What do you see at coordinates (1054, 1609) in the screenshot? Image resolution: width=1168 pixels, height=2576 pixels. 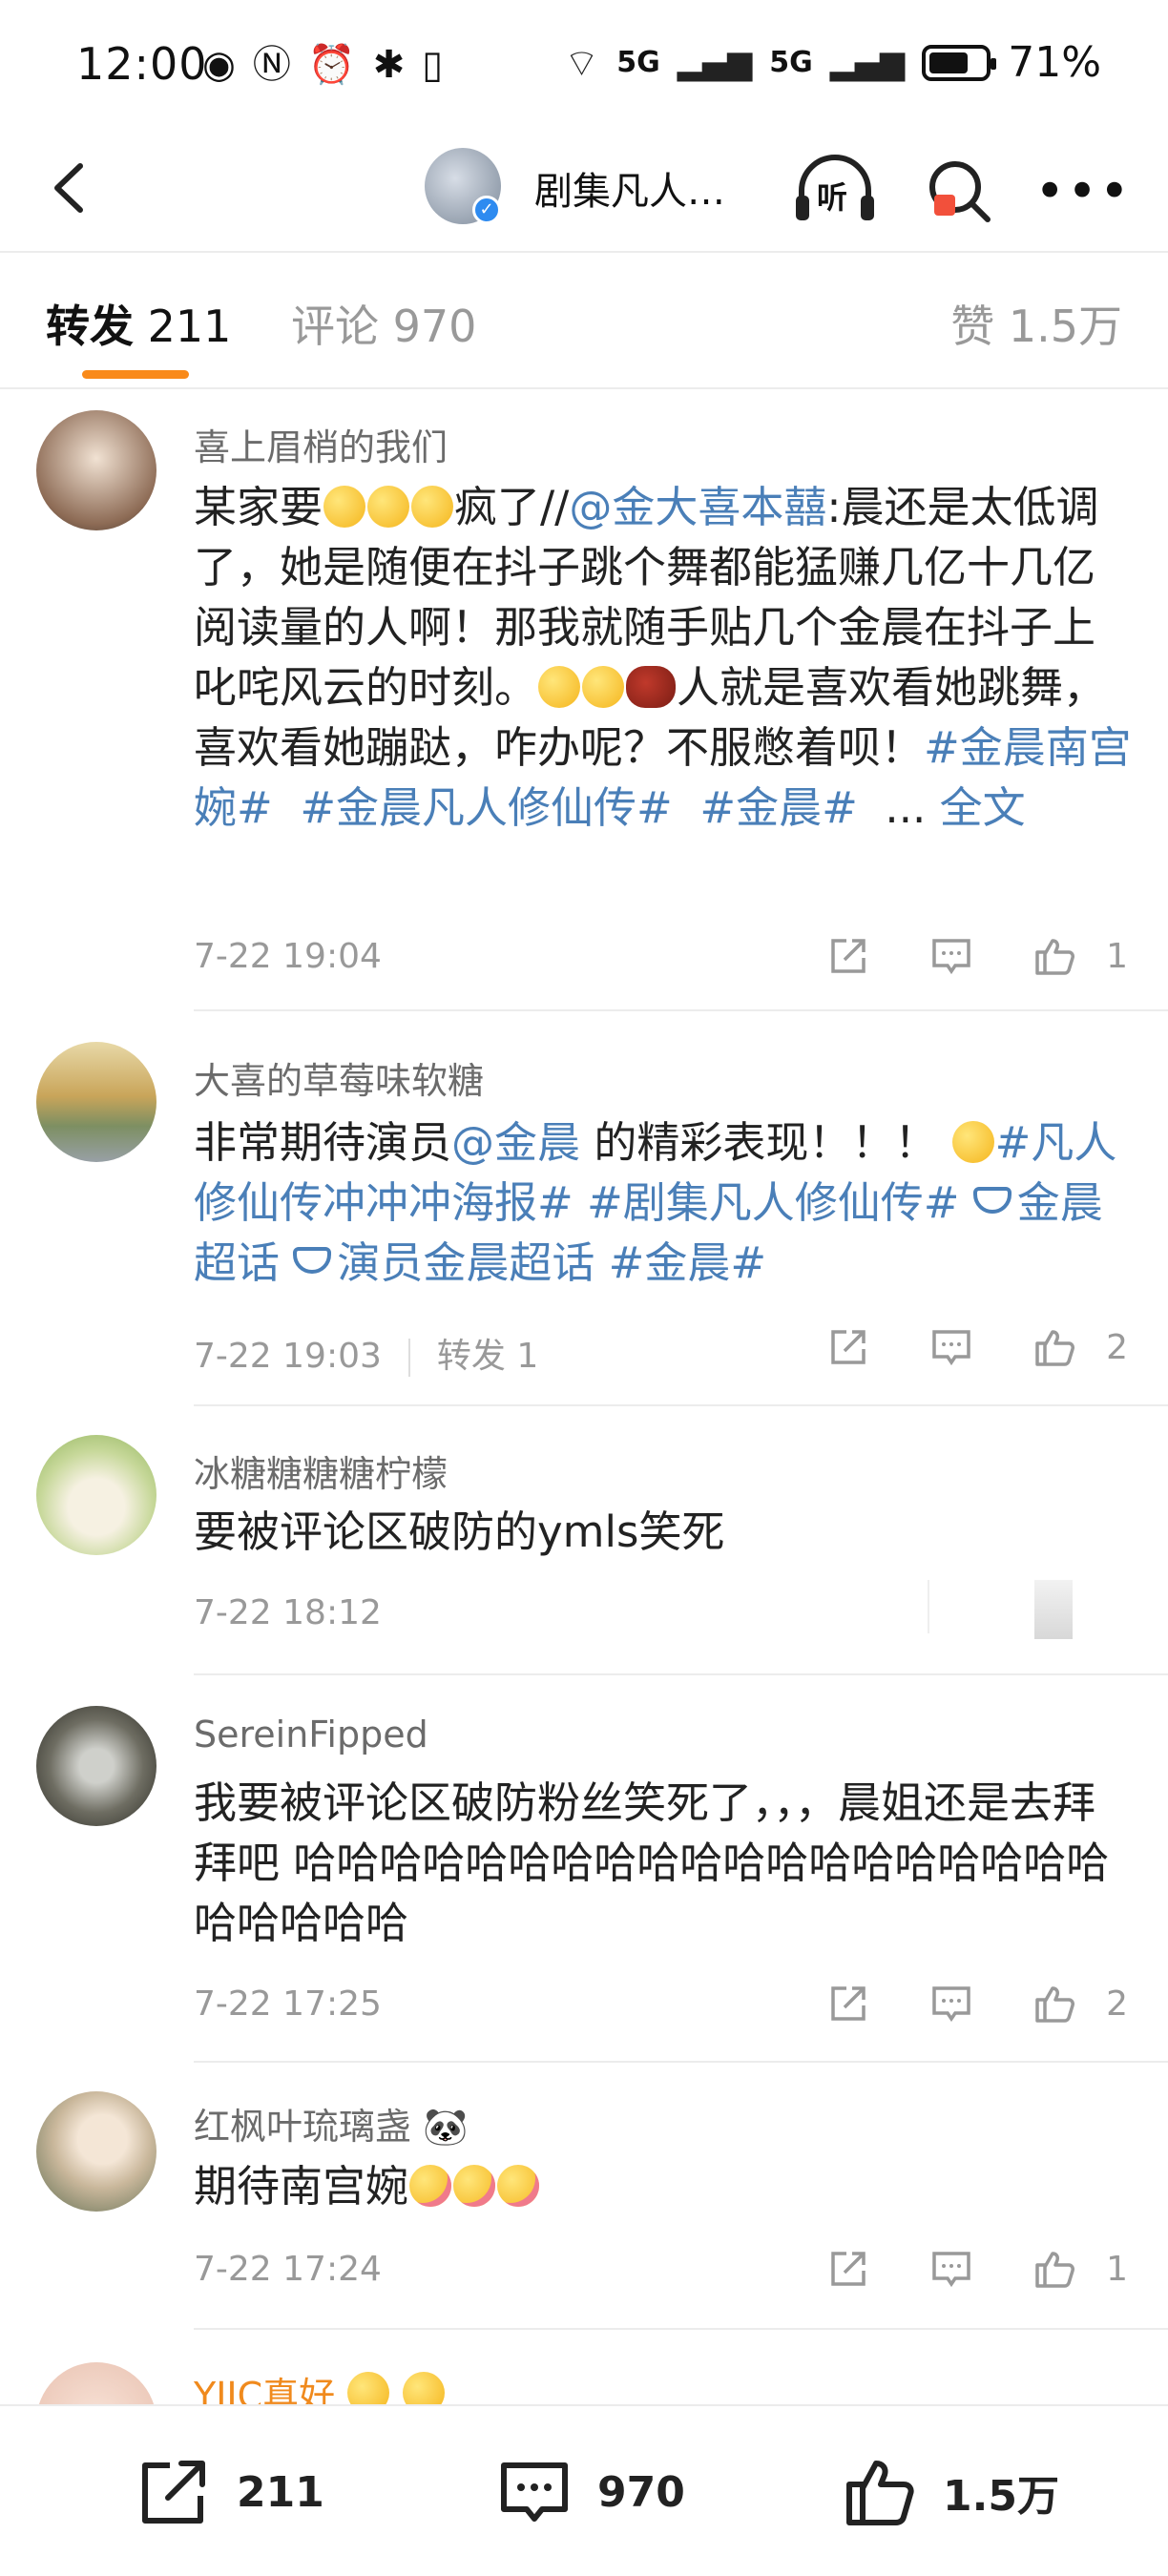 I see `loading-placeholder` at bounding box center [1054, 1609].